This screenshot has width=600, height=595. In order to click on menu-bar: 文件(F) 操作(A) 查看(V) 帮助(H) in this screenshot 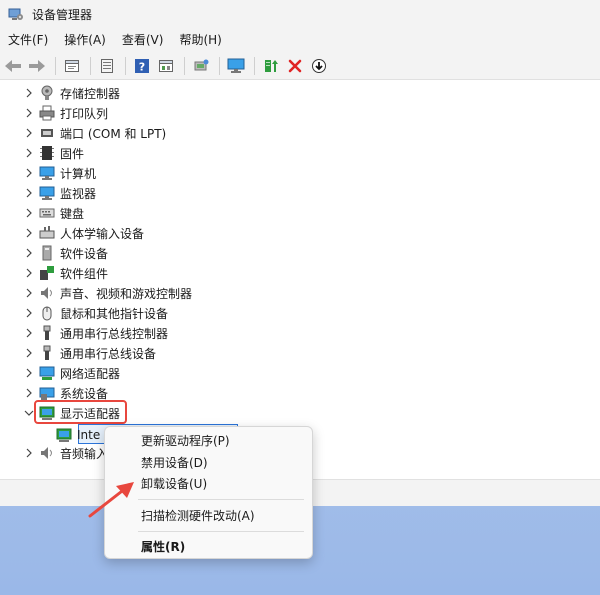, I will do `click(300, 40)`.